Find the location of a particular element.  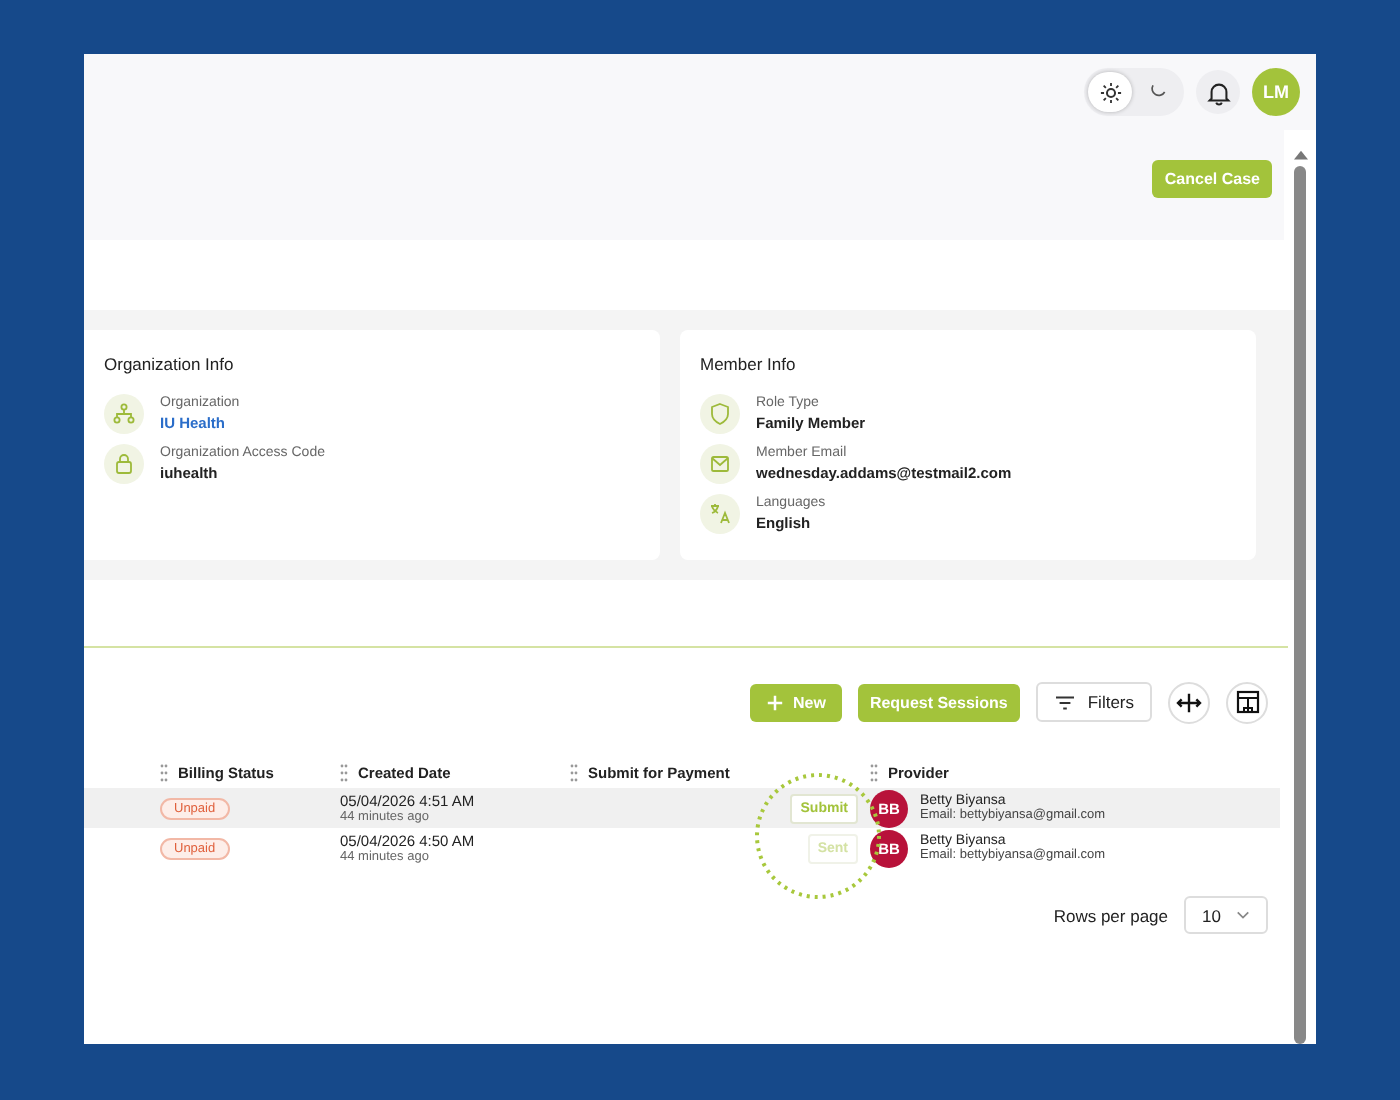

badge-icon is located at coordinates (720, 414).